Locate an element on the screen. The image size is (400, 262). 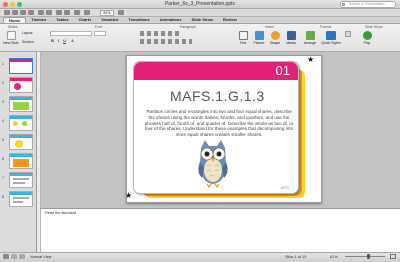
slide-title: MAFS.1.G.1.3 is located at coordinates (217, 96).